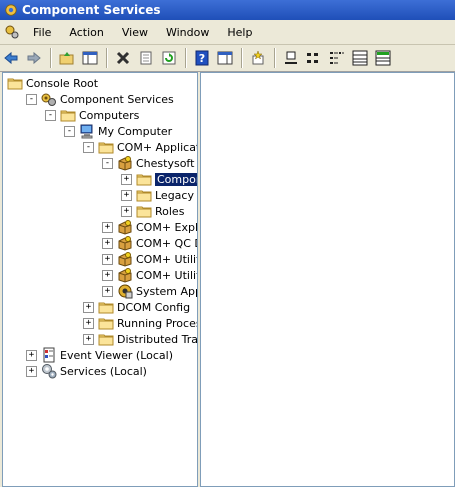  I want to click on tree-item: + COM+ Utilities, so click(149, 259).